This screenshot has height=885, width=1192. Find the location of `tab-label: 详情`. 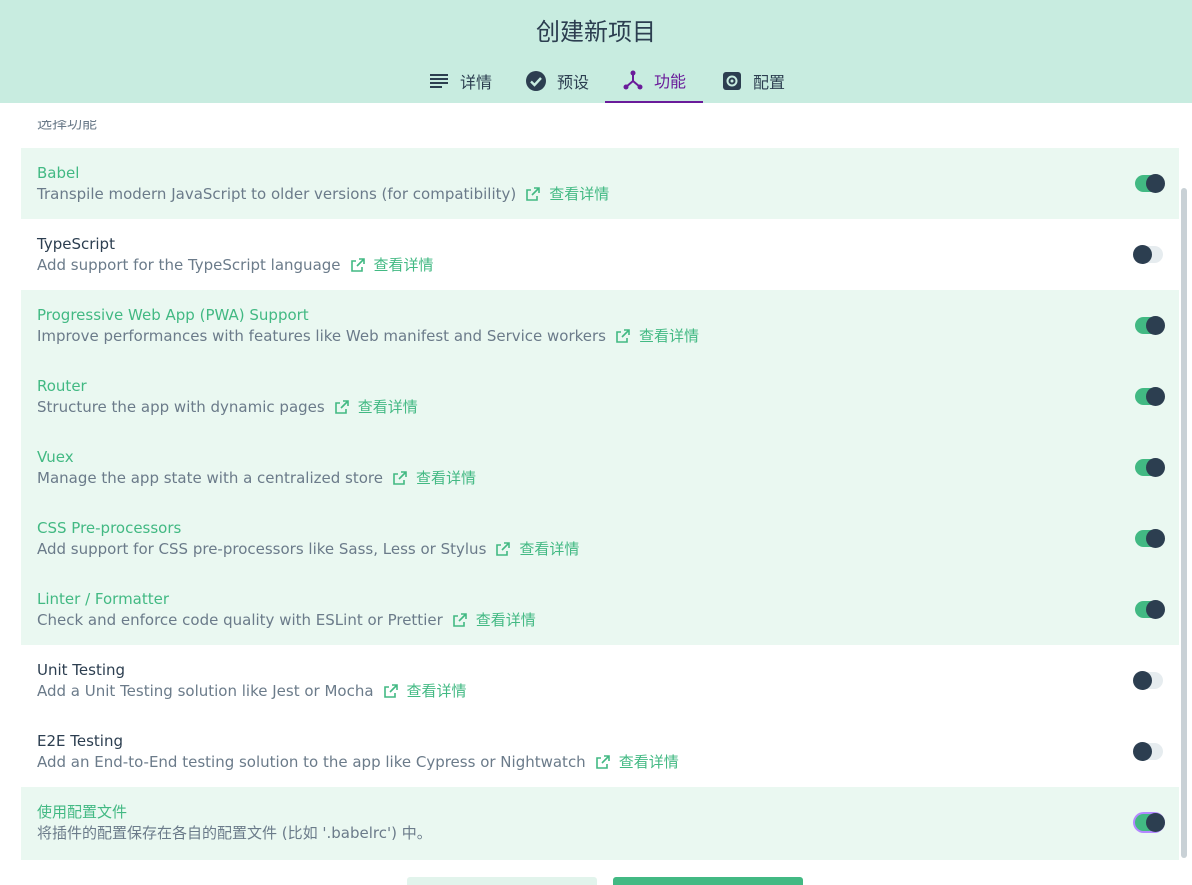

tab-label: 详情 is located at coordinates (475, 82).